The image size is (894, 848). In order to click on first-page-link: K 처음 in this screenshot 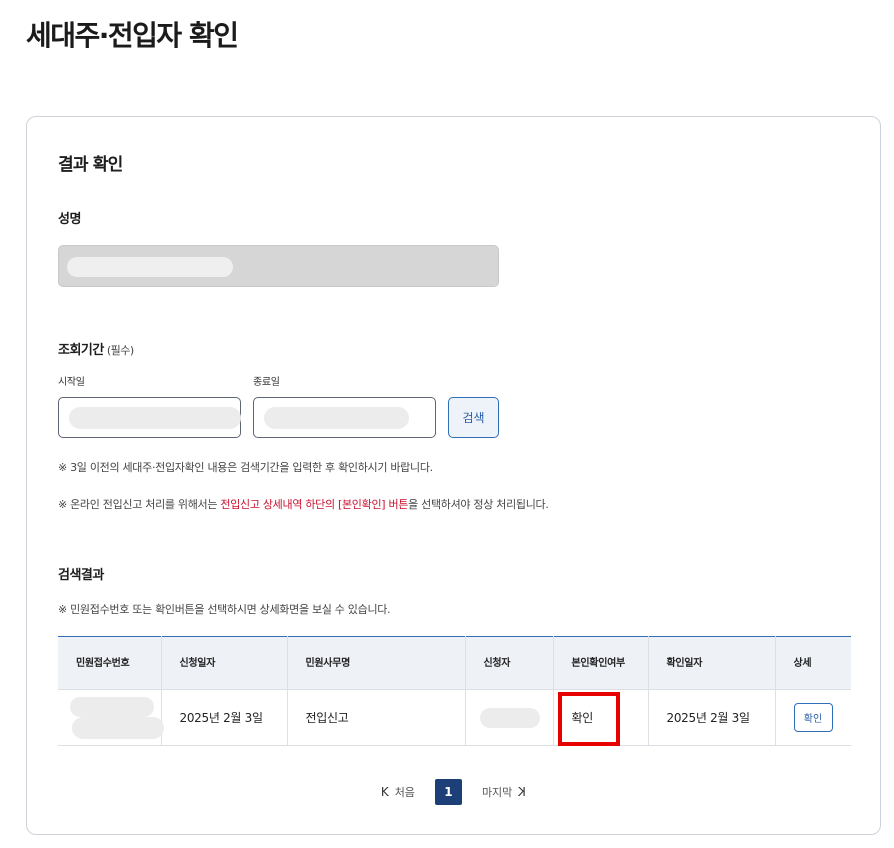, I will do `click(398, 792)`.